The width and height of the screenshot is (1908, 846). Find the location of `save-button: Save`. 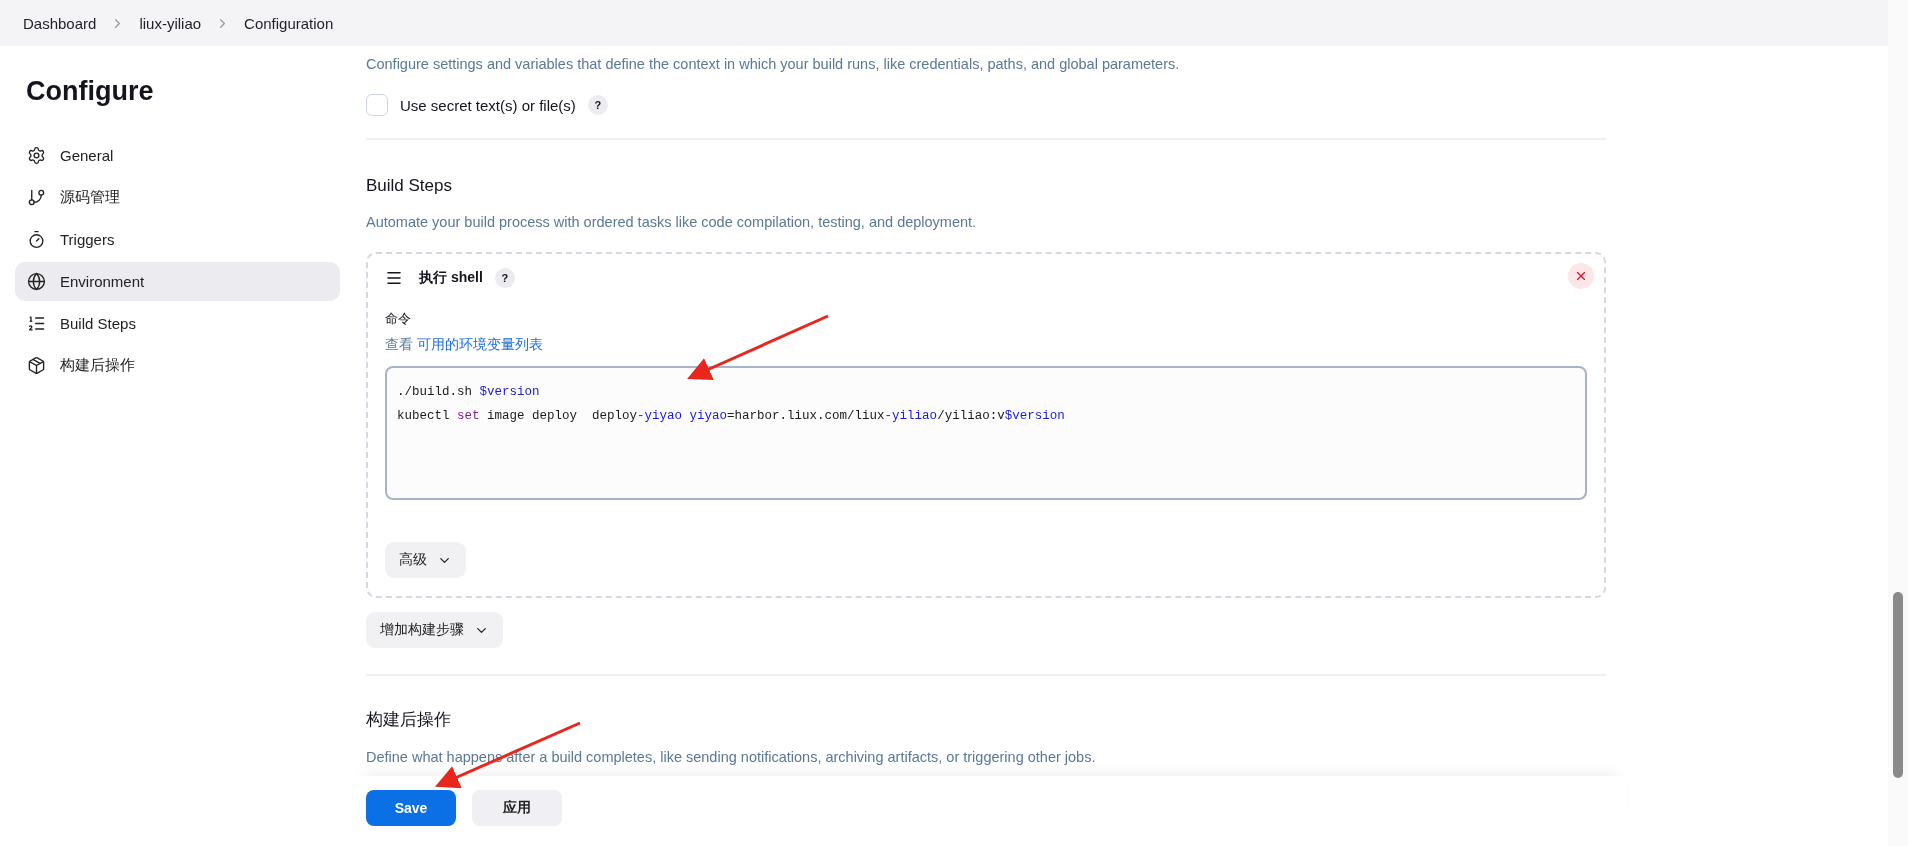

save-button: Save is located at coordinates (411, 808).